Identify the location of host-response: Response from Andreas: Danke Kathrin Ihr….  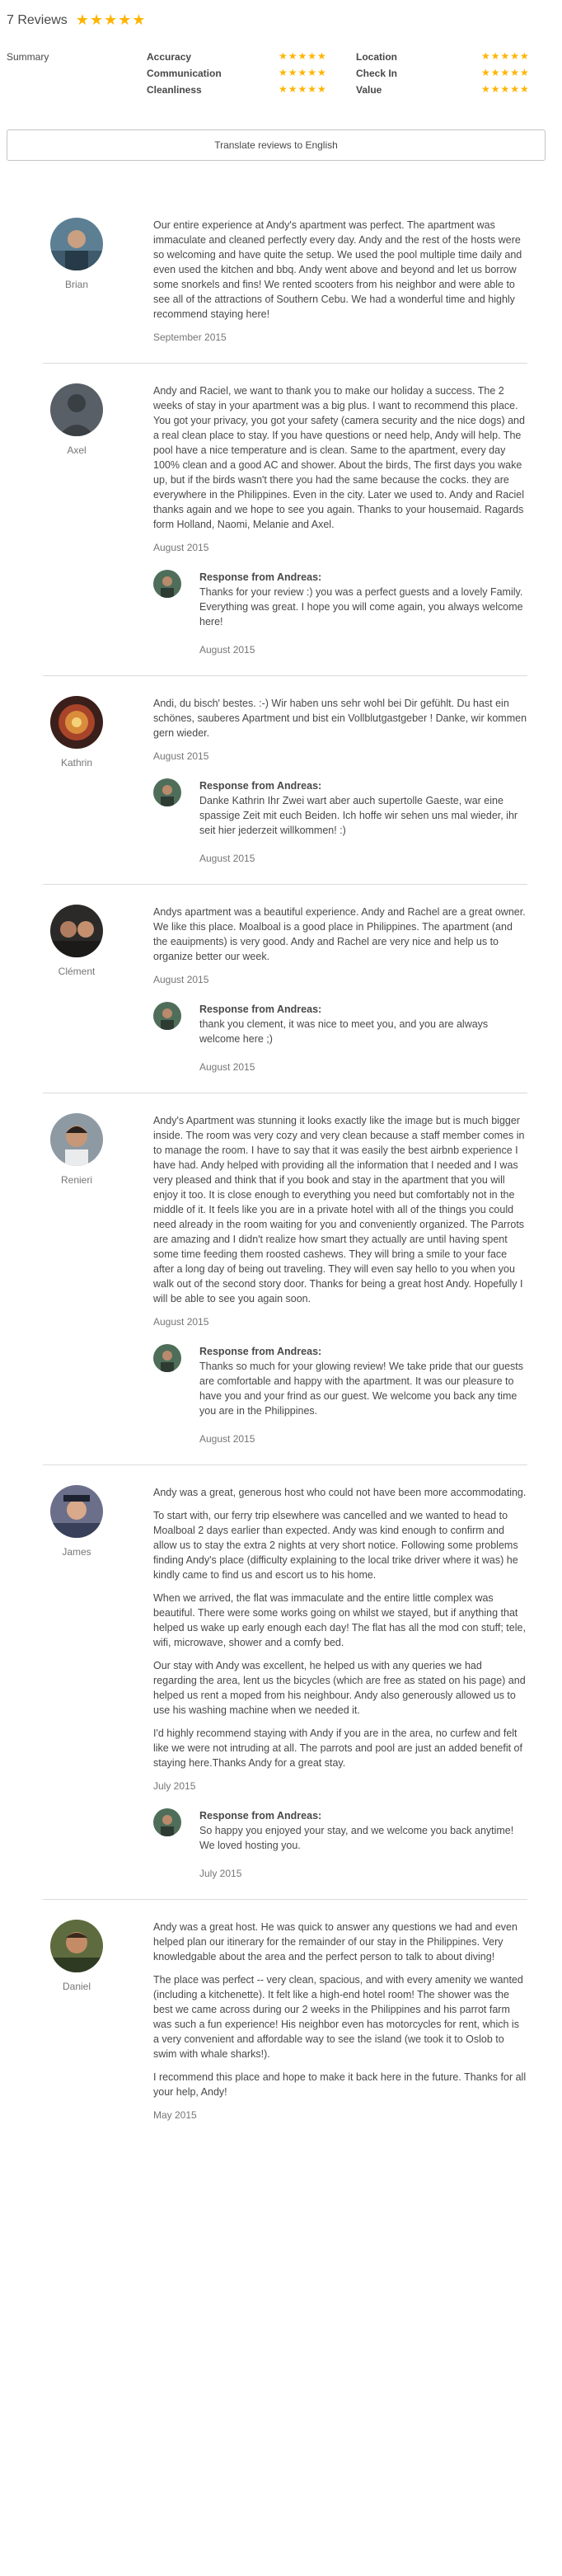
(340, 822).